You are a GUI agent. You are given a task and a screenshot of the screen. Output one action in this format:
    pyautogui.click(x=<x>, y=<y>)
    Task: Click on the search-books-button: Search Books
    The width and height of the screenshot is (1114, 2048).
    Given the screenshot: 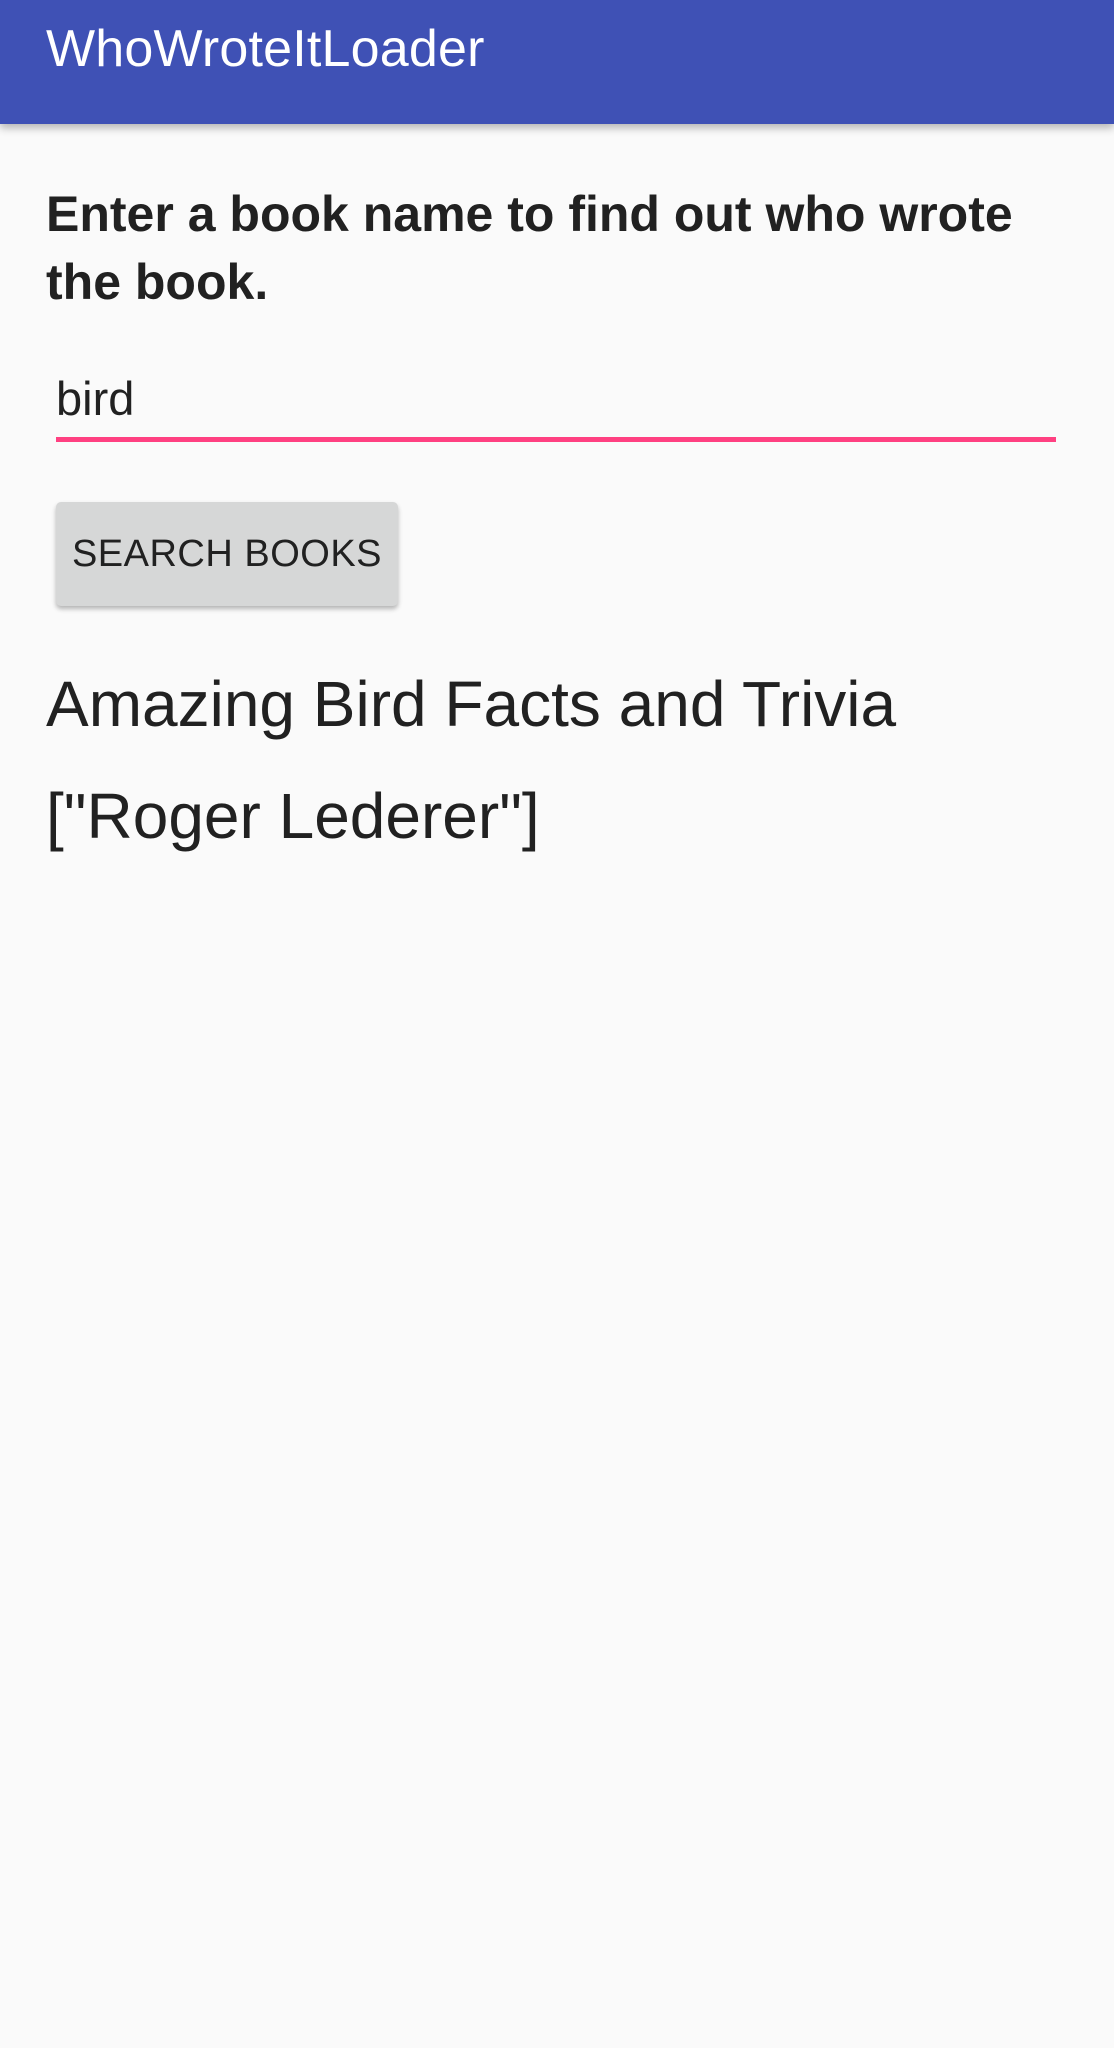 What is the action you would take?
    pyautogui.click(x=227, y=554)
    